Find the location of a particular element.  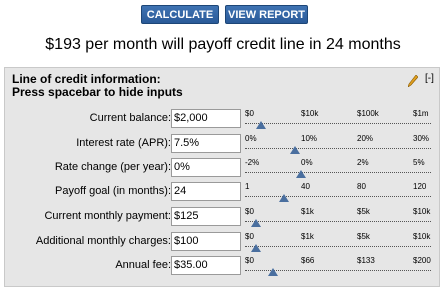

field-input: $2,000 is located at coordinates (206, 118).